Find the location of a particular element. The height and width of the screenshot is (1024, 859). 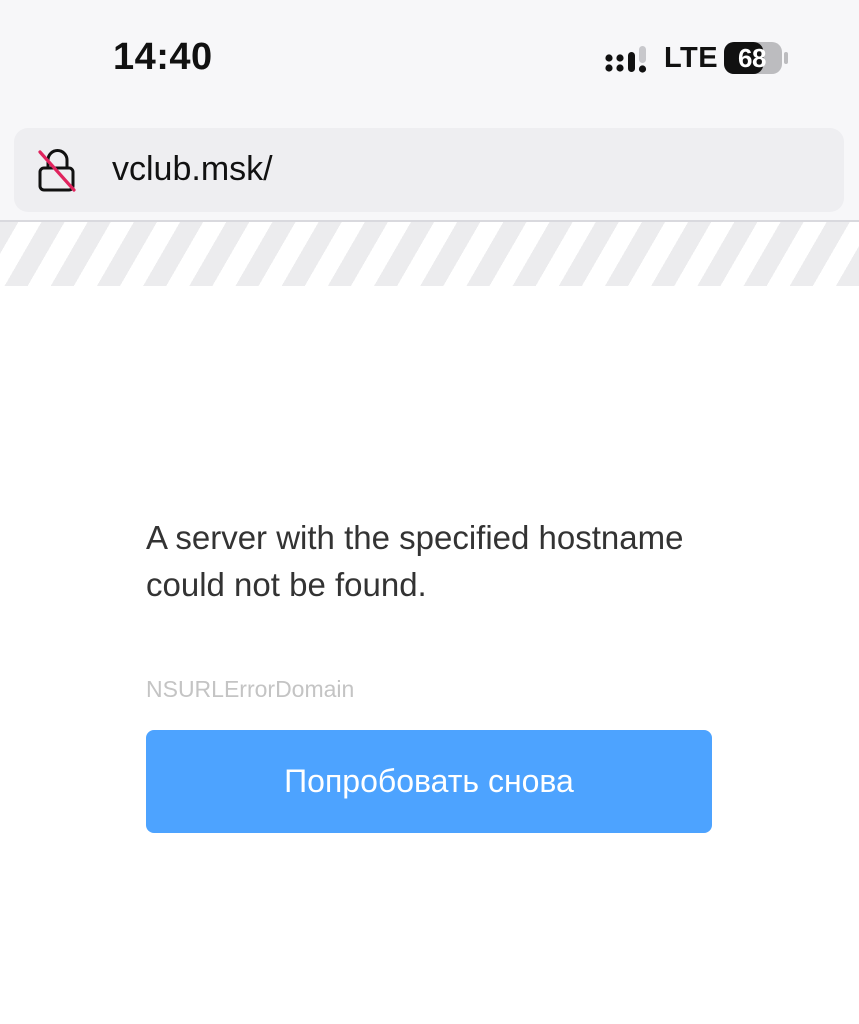

page-loading-stripes is located at coordinates (429, 254).